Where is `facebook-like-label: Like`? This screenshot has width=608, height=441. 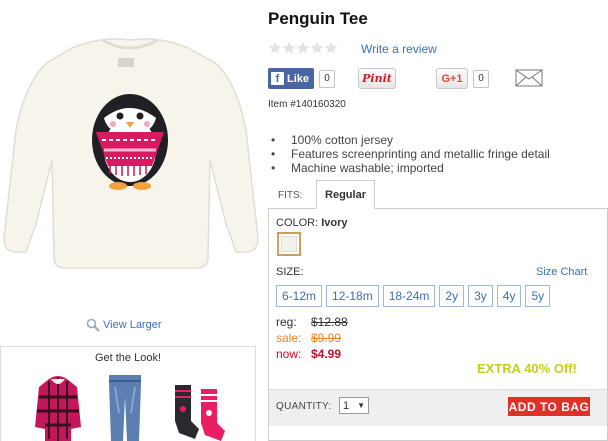
facebook-like-label: Like is located at coordinates (298, 78).